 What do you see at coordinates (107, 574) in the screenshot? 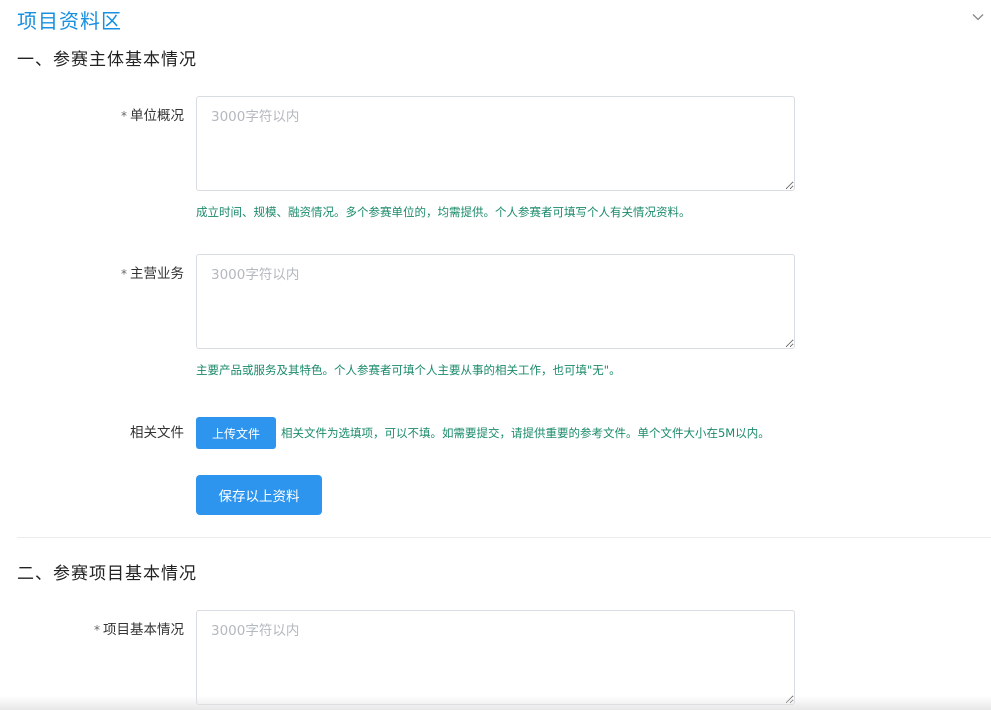
I see `section-title-project: 二、参赛项目基本情况` at bounding box center [107, 574].